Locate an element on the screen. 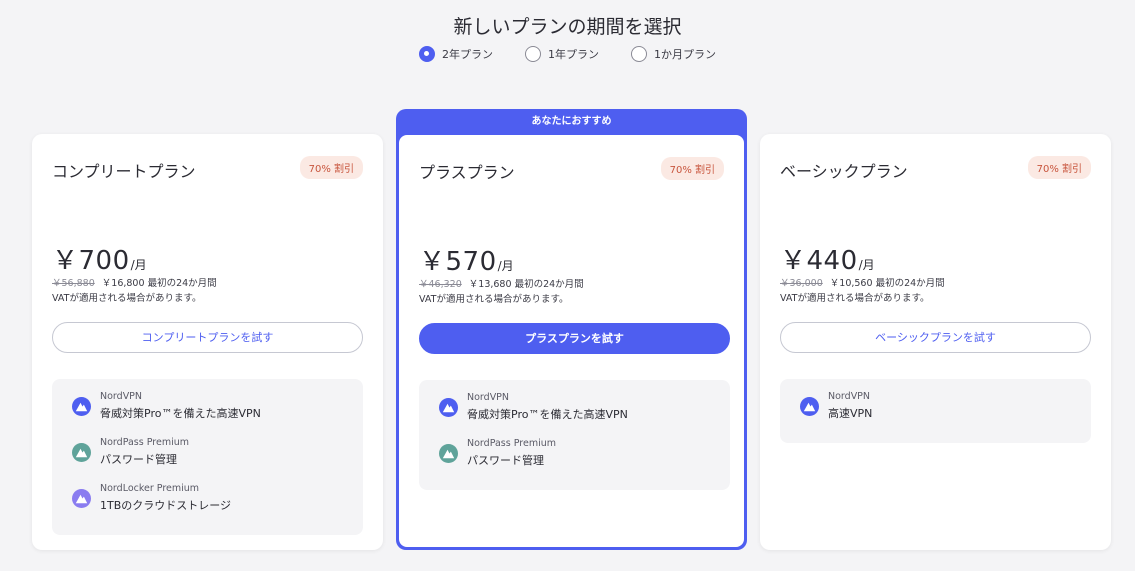 The width and height of the screenshot is (1135, 571). new-price: ￥16,800 is located at coordinates (123, 283).